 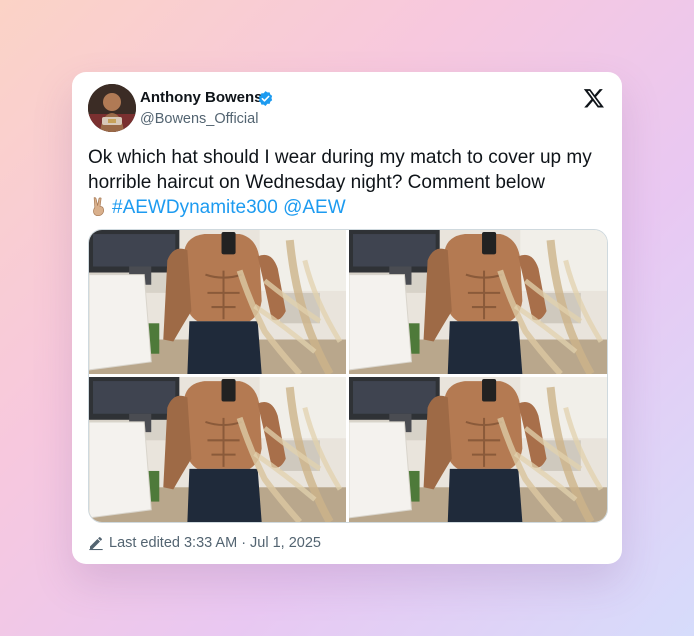 I want to click on x-logo-icon, so click(x=594, y=98).